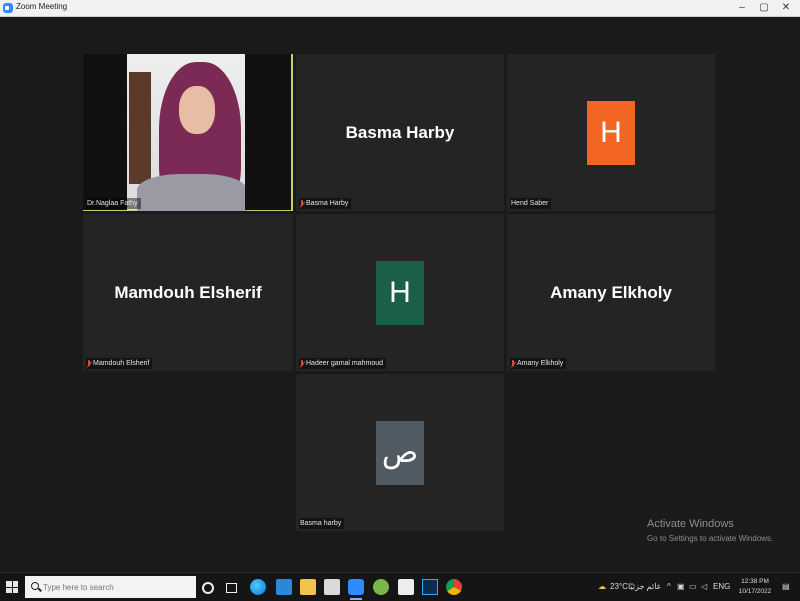 This screenshot has width=800, height=601. What do you see at coordinates (12, 587) in the screenshot?
I see `windows-start-icon` at bounding box center [12, 587].